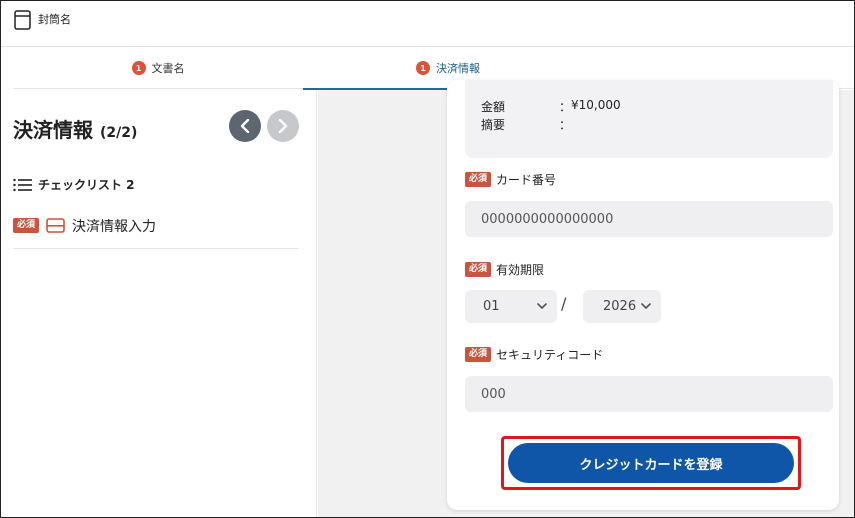 The height and width of the screenshot is (518, 855). I want to click on list-icon, so click(22, 184).